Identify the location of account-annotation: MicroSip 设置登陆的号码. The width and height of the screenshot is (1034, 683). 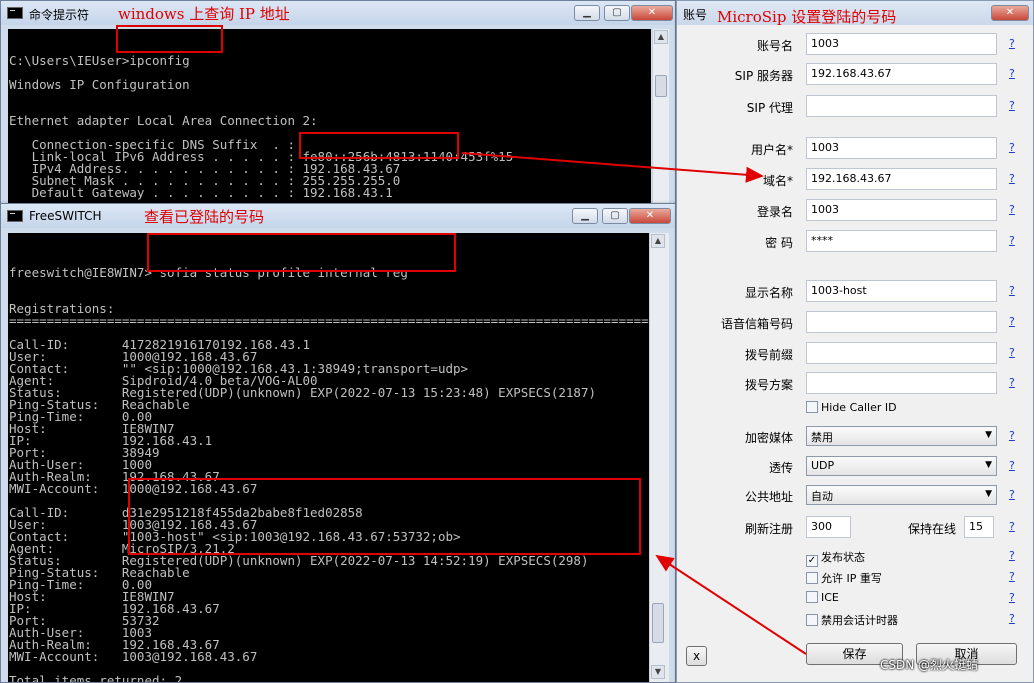
(807, 17).